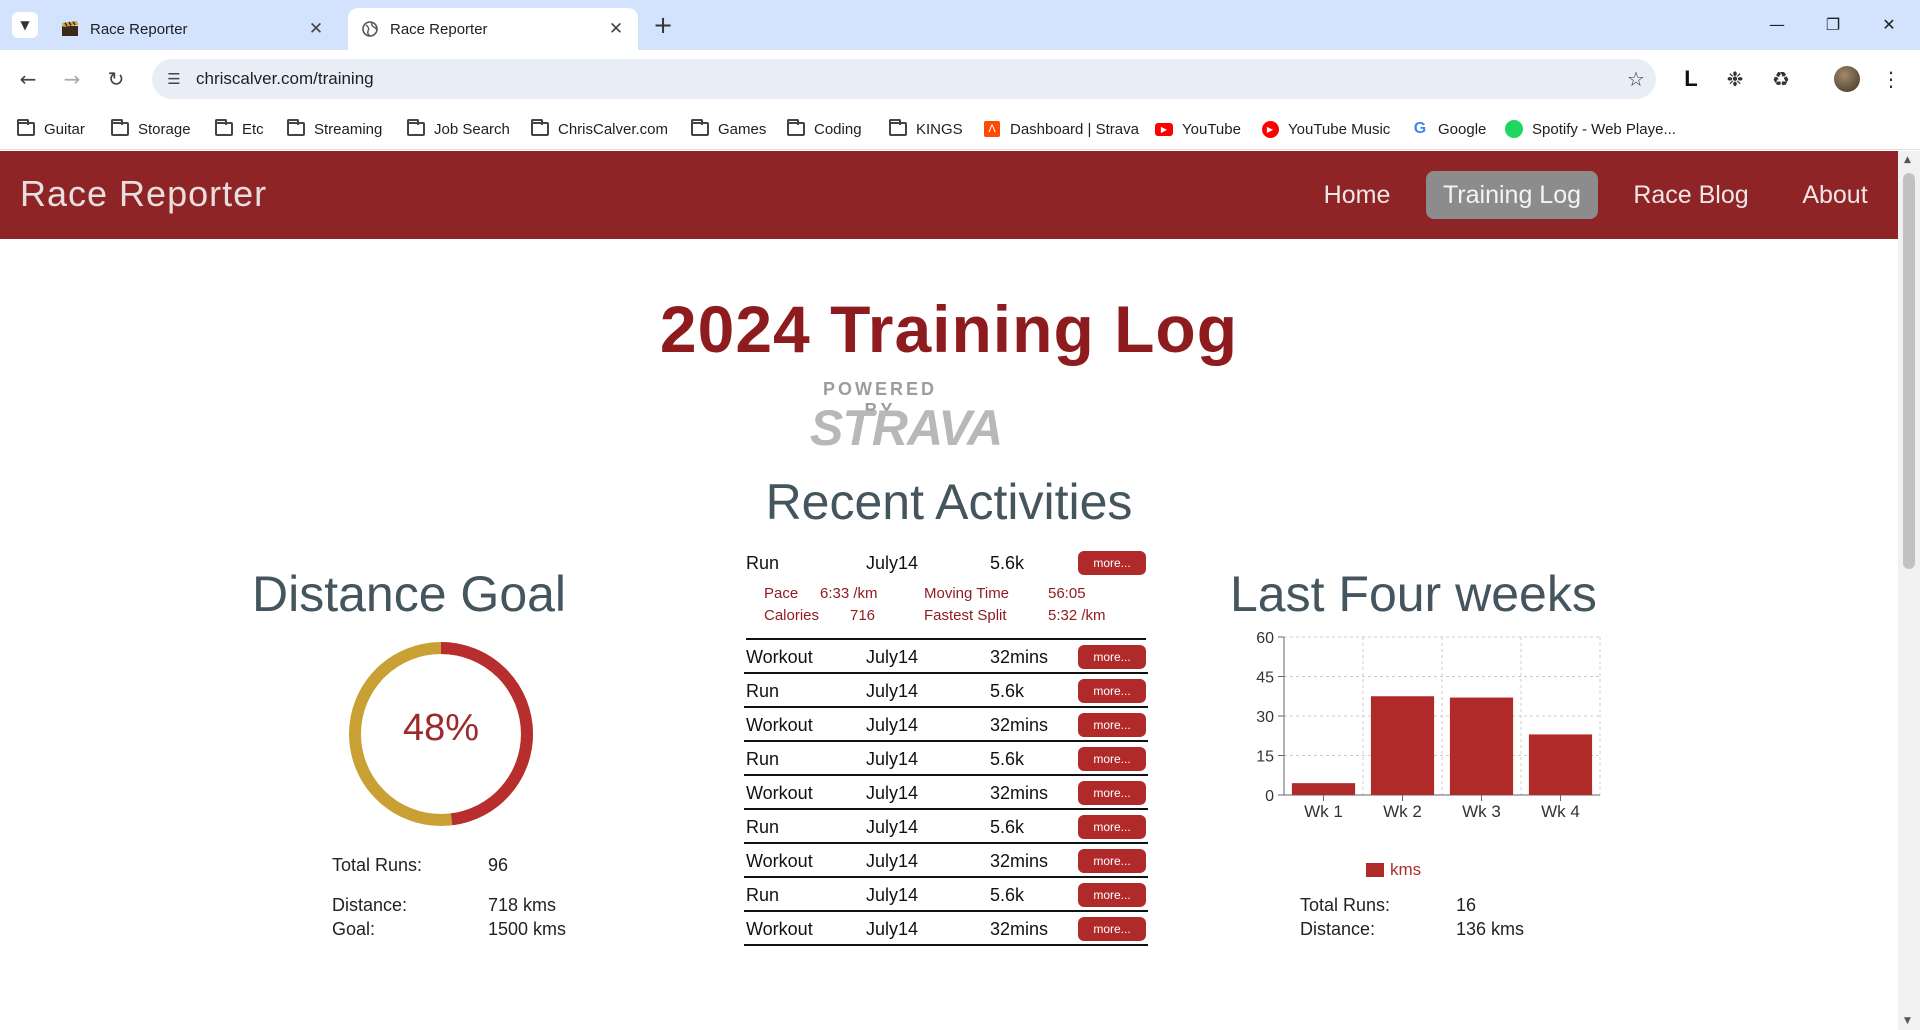  What do you see at coordinates (1835, 195) in the screenshot?
I see `nav-about: About` at bounding box center [1835, 195].